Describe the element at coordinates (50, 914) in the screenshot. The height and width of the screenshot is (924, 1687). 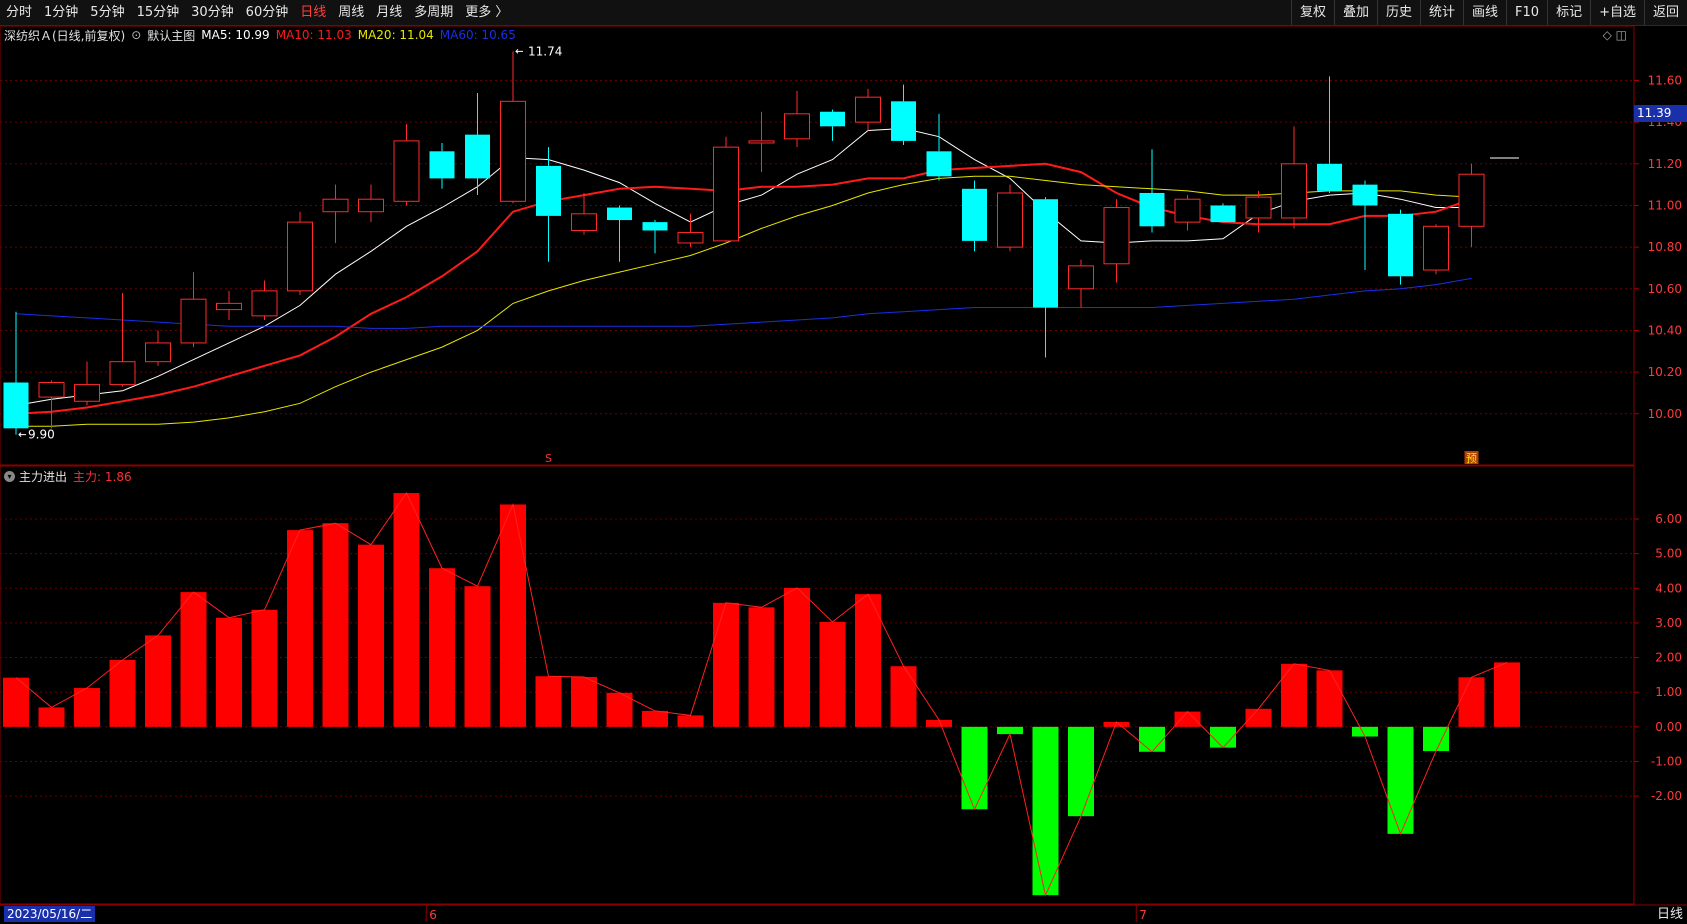
I see `date-badge: 2023/05/16/二` at that location.